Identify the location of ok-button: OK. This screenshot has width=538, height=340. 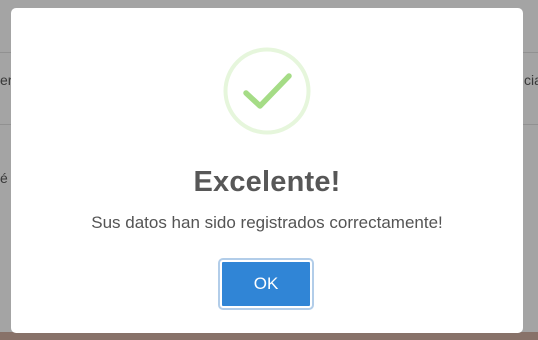
(266, 284).